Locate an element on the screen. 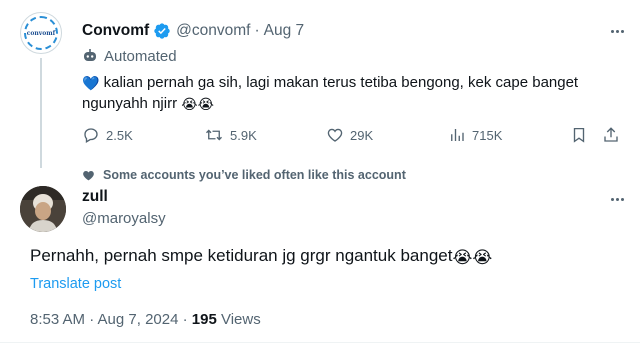 The width and height of the screenshot is (640, 360). automated-label: Automated is located at coordinates (129, 56).